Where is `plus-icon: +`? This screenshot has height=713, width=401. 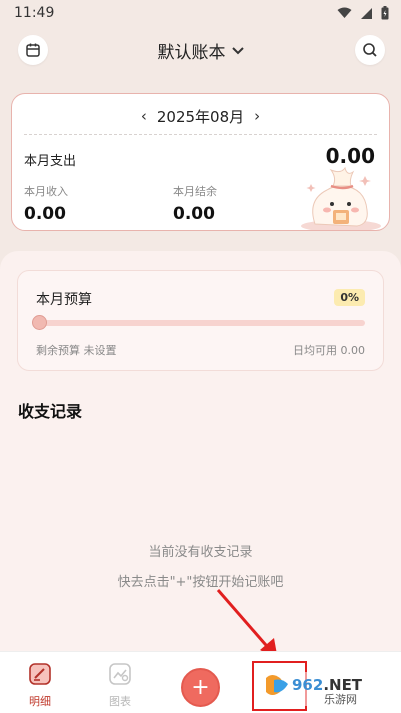
plus-icon: + is located at coordinates (200, 687).